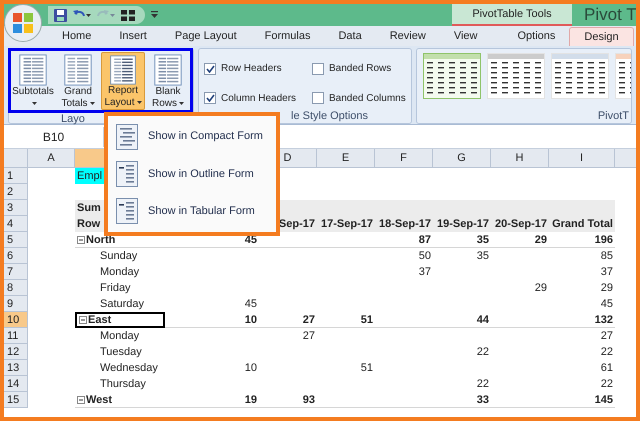  What do you see at coordinates (23, 23) in the screenshot?
I see `office-logo-icon` at bounding box center [23, 23].